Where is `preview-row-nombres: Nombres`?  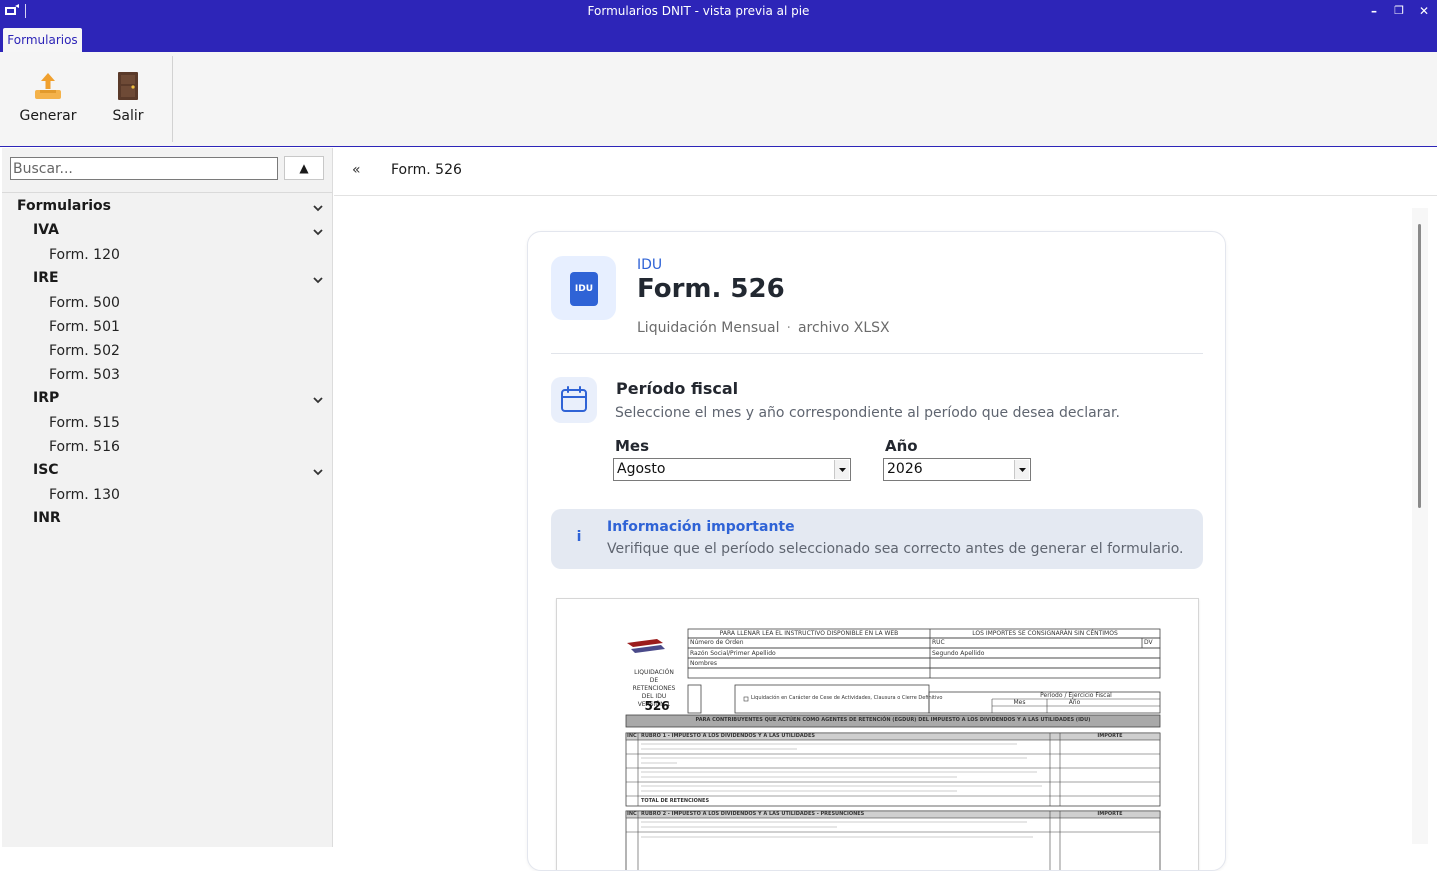
preview-row-nombres: Nombres is located at coordinates (703, 663).